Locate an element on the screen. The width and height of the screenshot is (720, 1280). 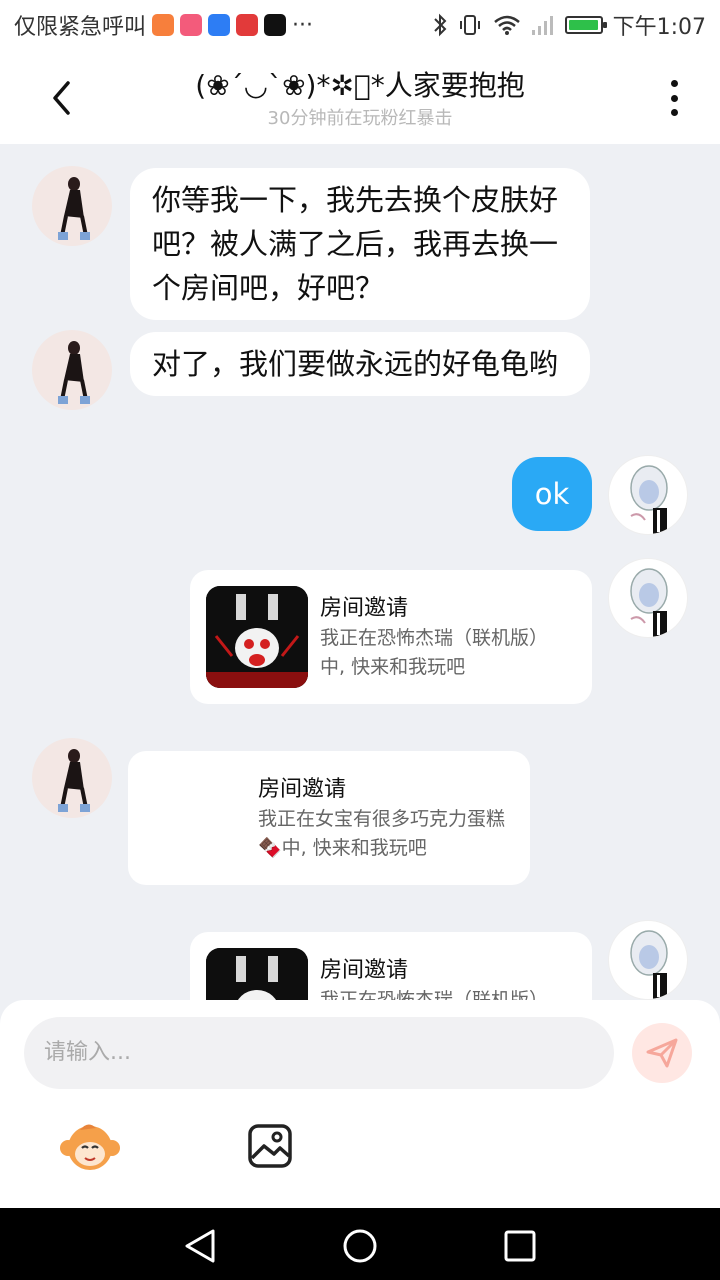
status-left: 仅限紧急呼叫 ··· is located at coordinates (163, 25).